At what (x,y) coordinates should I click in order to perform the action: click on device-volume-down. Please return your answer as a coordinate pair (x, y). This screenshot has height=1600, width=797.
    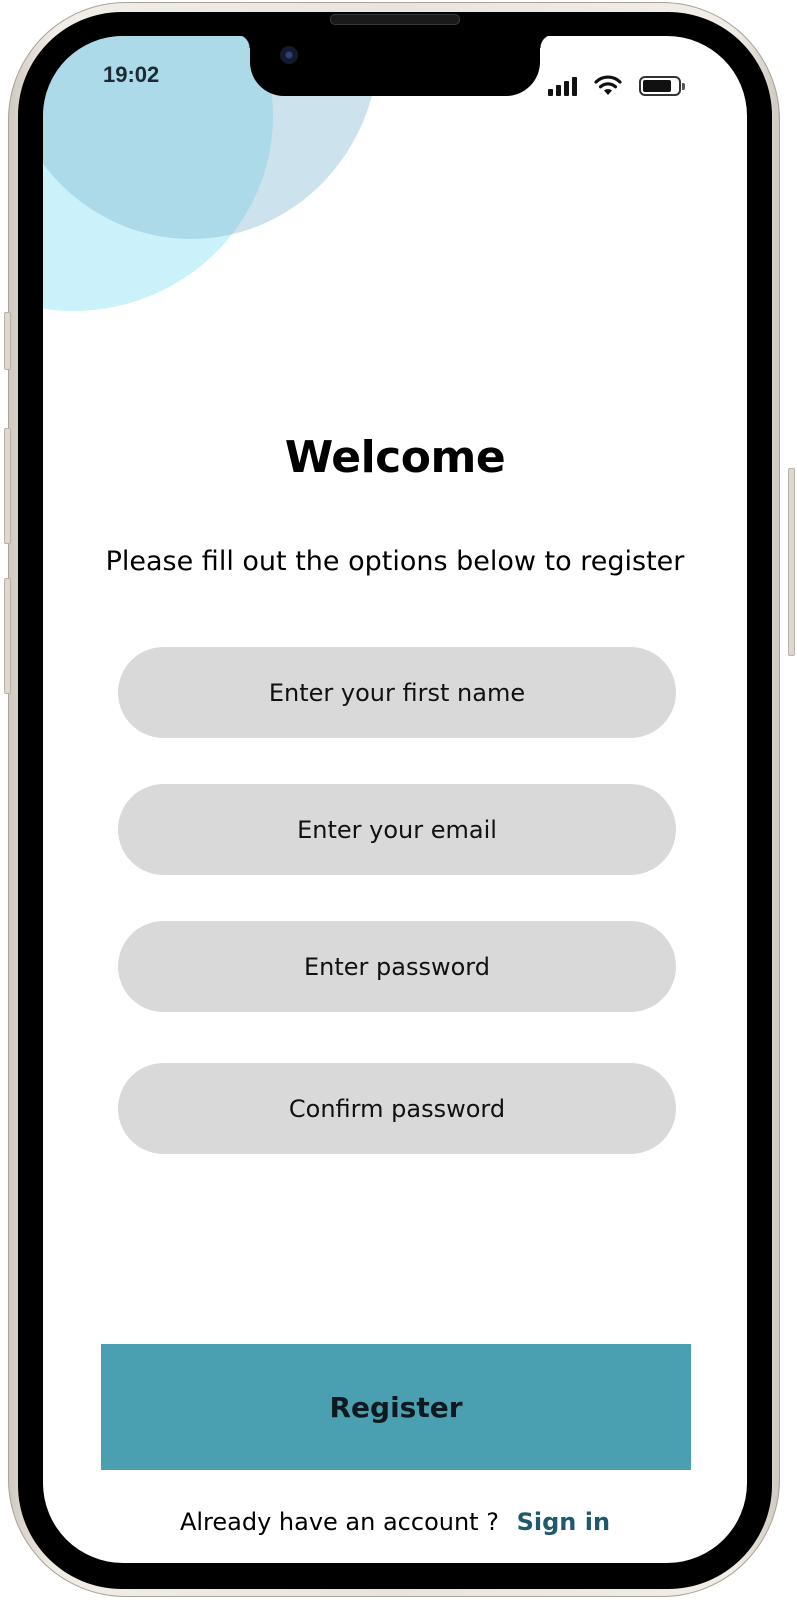
    Looking at the image, I should click on (7, 636).